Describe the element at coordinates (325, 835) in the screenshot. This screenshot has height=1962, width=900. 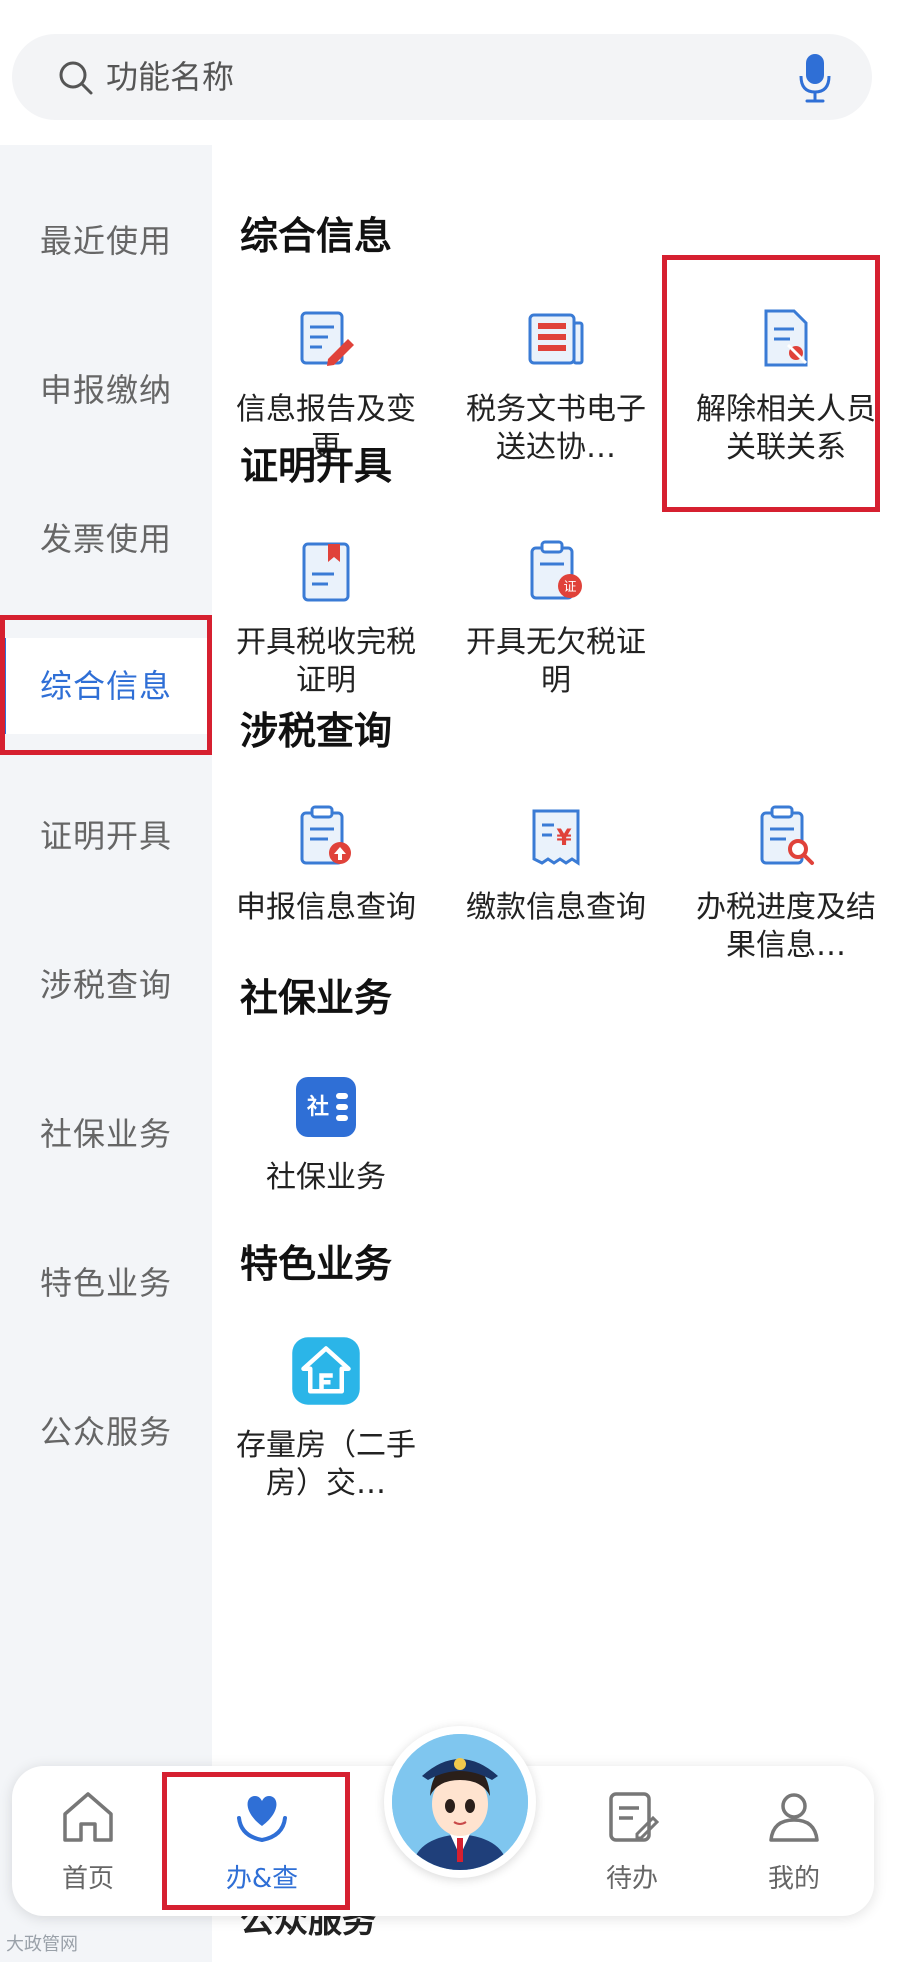
I see `clipboard-upload-icon` at that location.